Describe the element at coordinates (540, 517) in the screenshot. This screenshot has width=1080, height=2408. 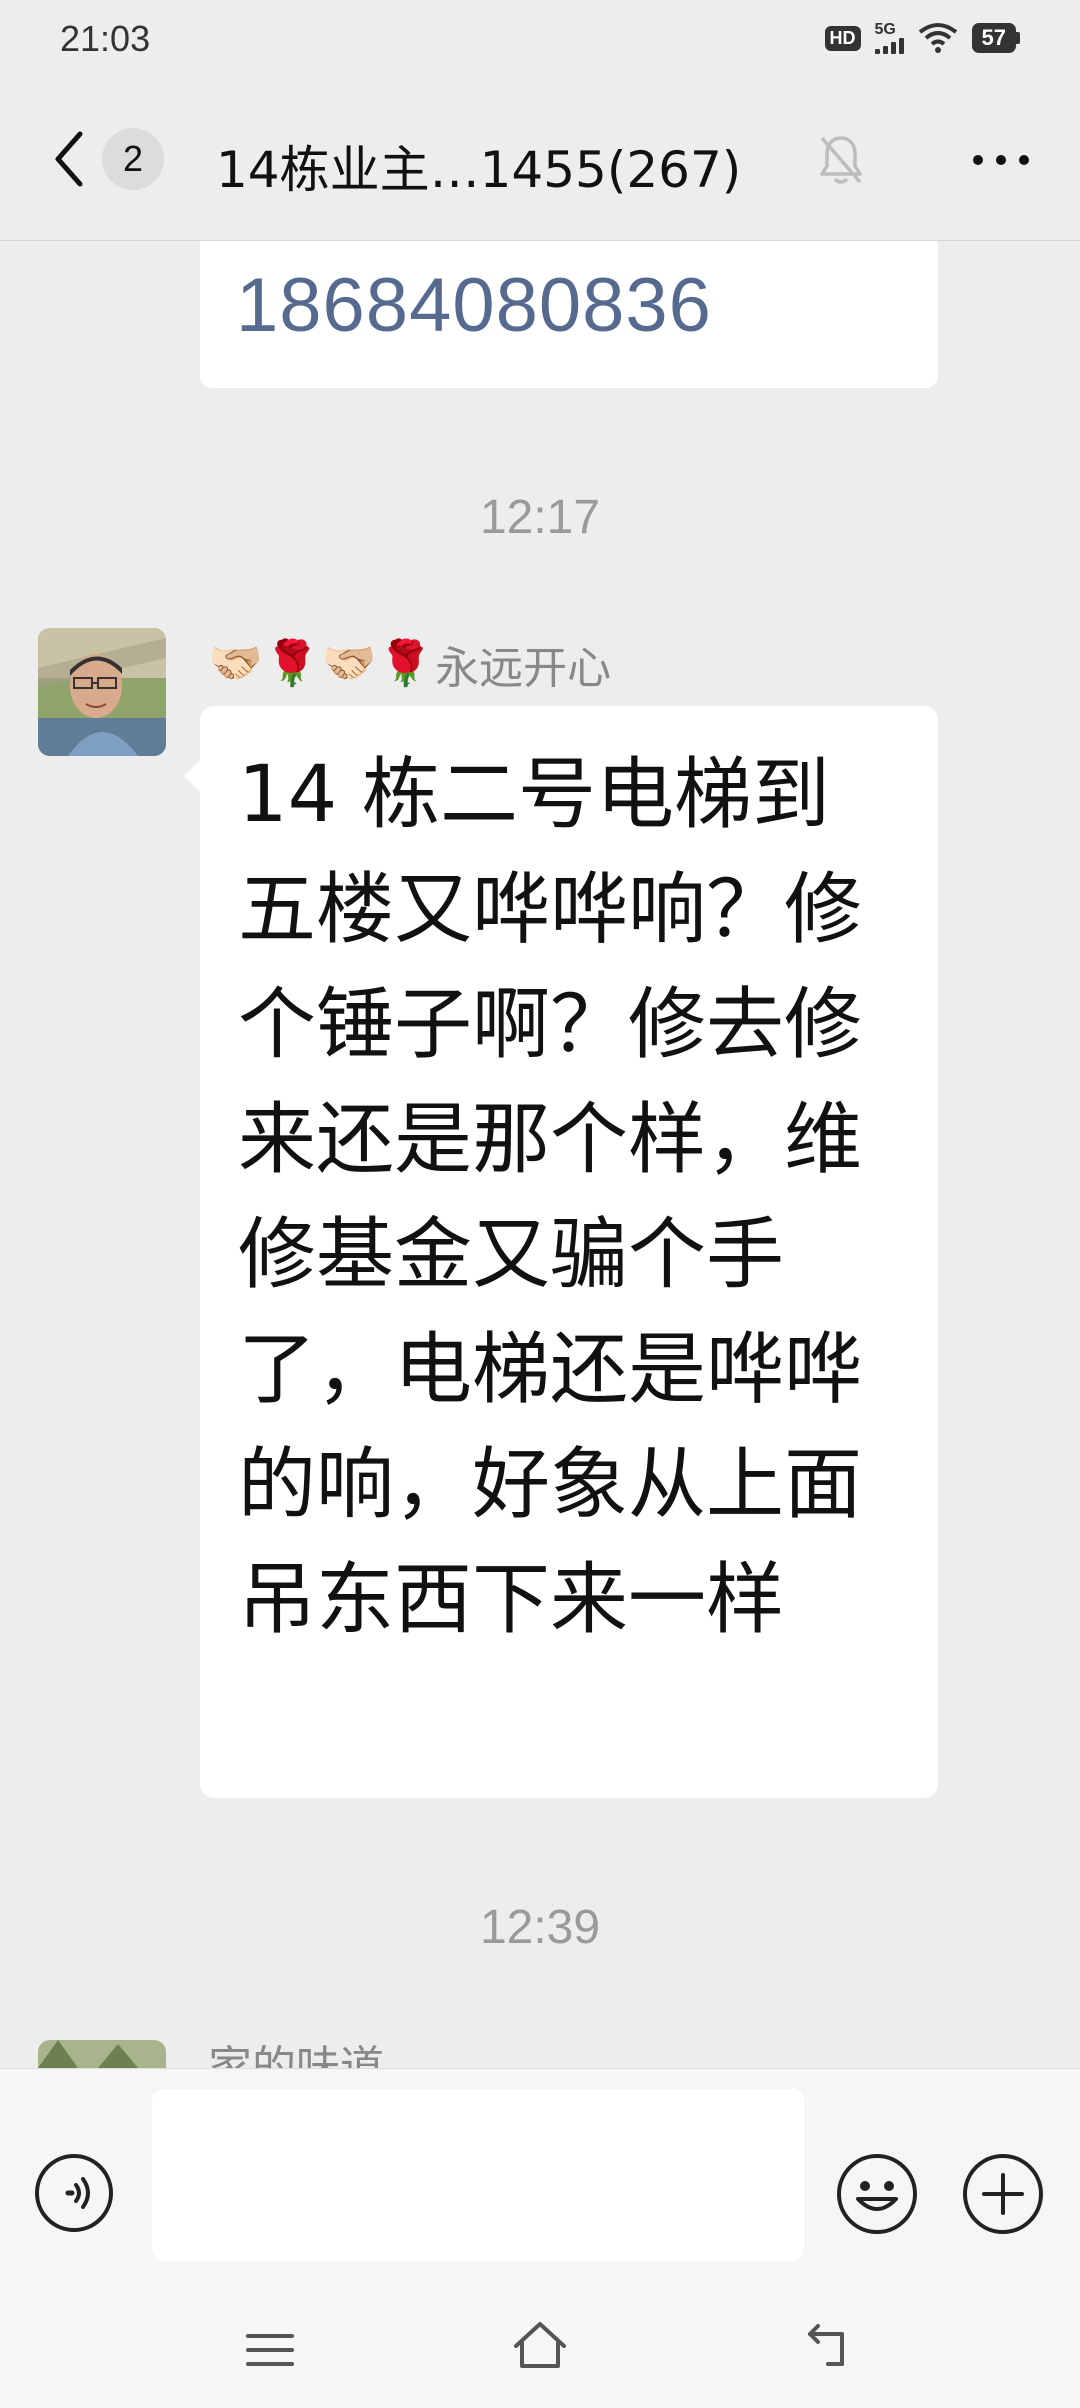
I see `time-separator: 12:17` at that location.